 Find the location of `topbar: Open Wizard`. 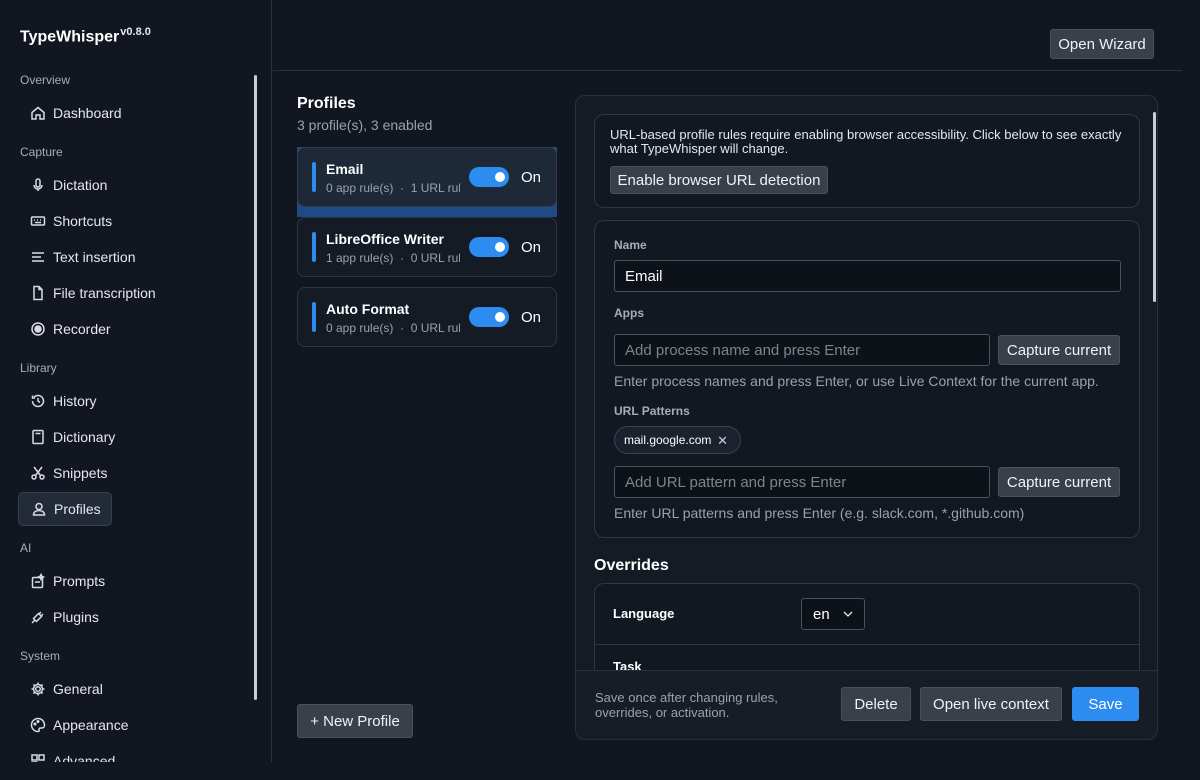

topbar: Open Wizard is located at coordinates (727, 35).